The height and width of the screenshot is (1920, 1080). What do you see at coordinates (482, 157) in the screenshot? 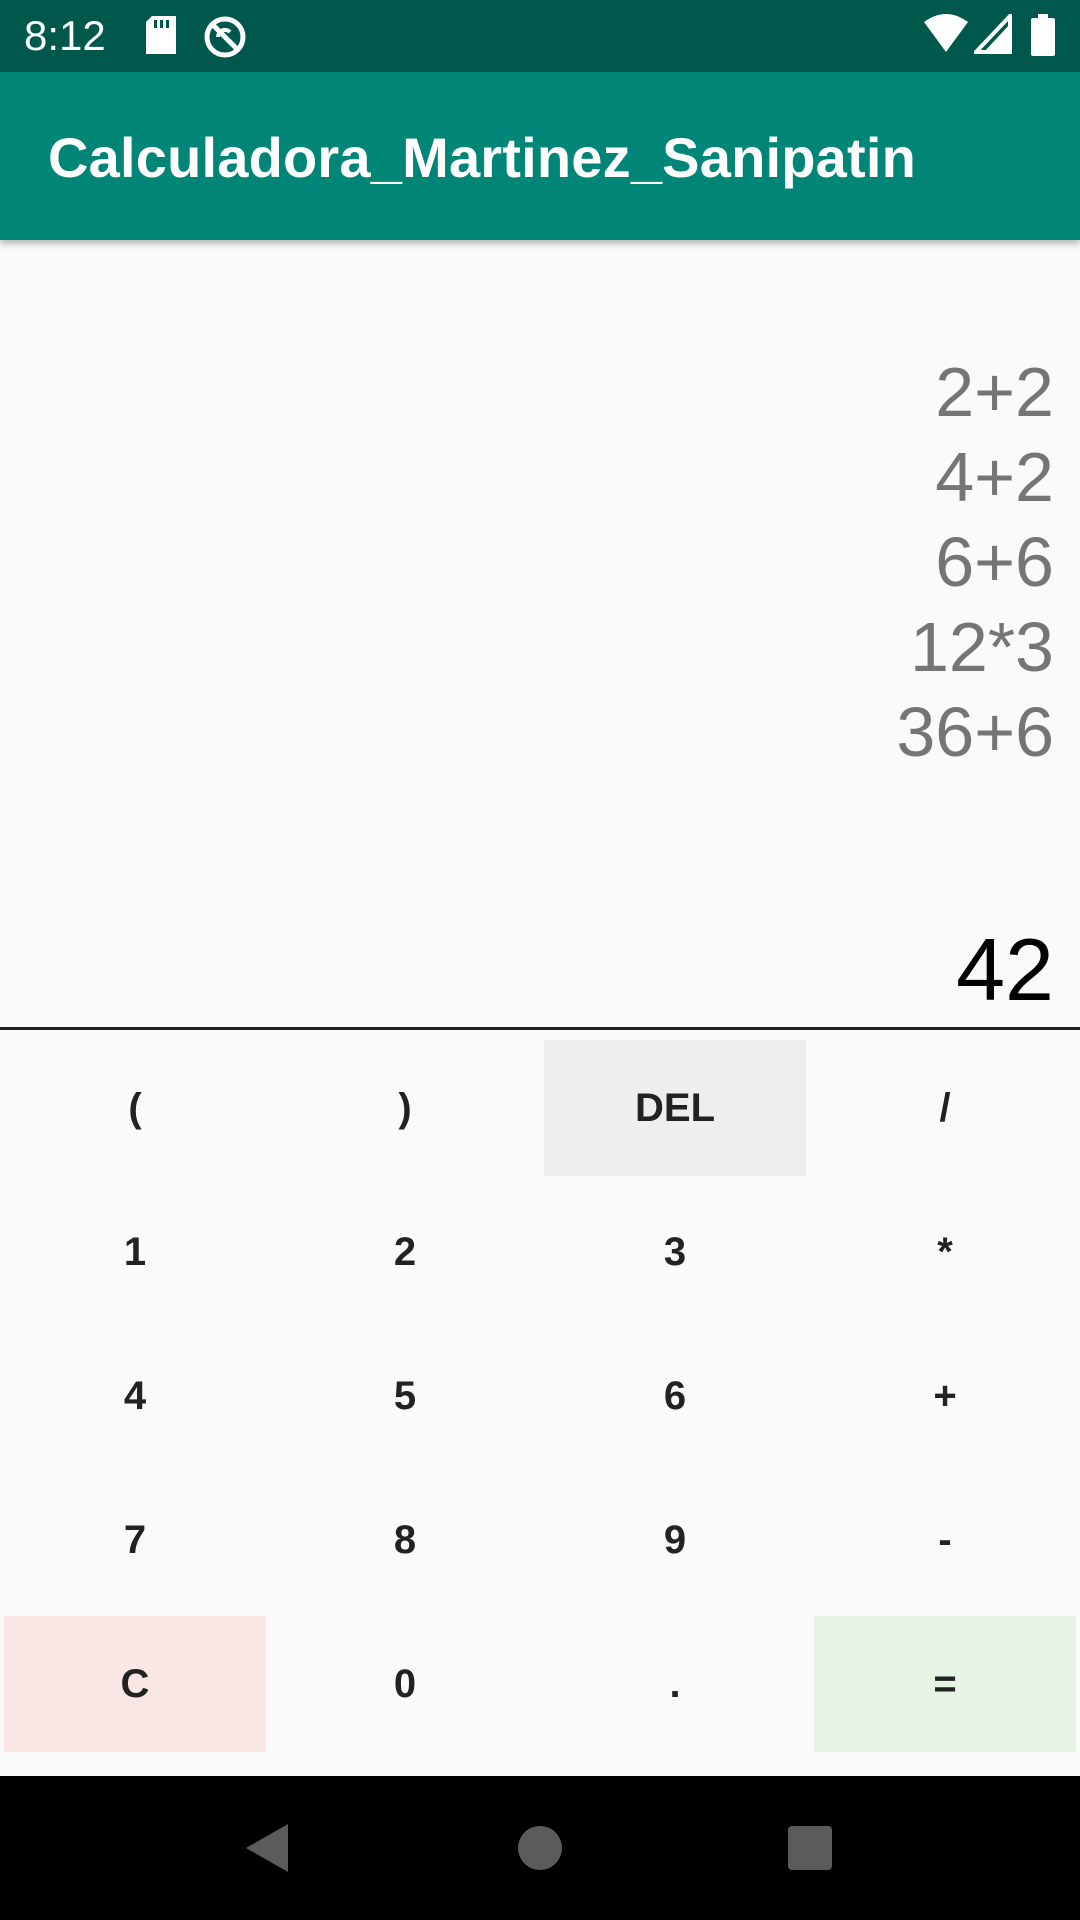
I see `app-title: Calculadora_Martinez_Sanipatin` at bounding box center [482, 157].